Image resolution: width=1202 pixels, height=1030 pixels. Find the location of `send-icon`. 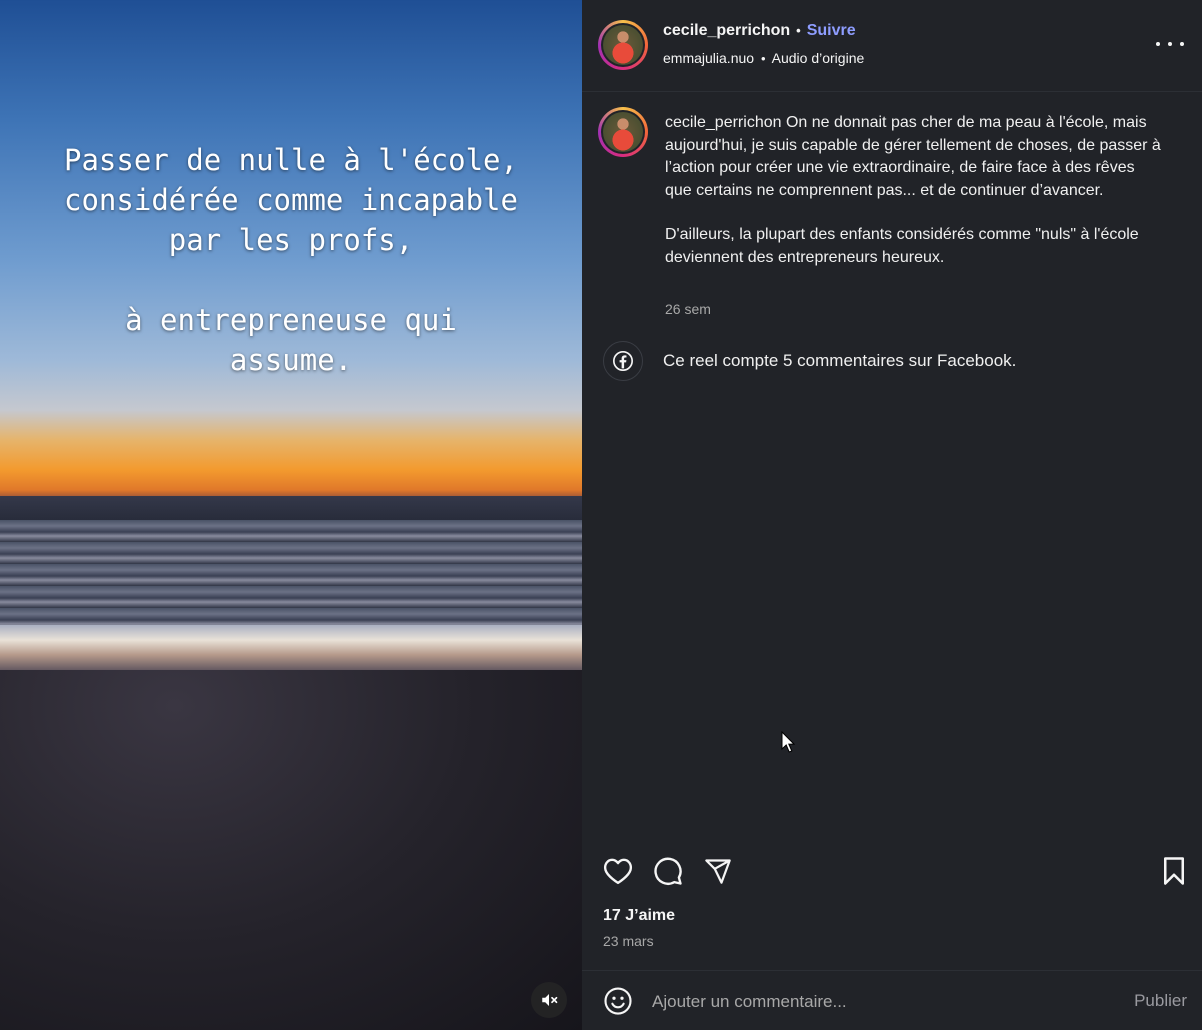

send-icon is located at coordinates (718, 871).